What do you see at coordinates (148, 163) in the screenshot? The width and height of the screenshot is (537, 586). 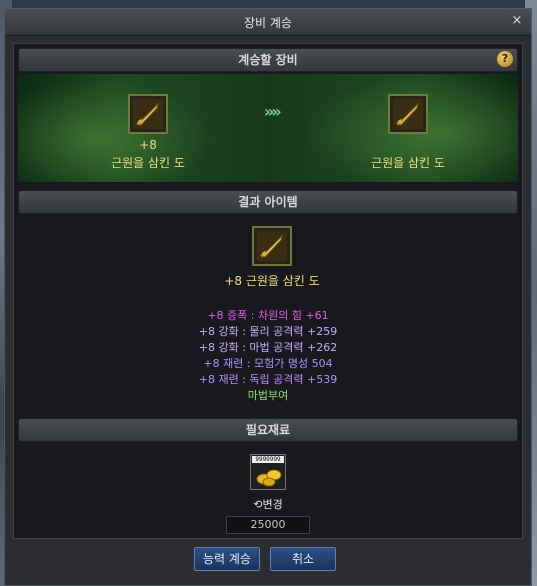 I see `source-item-name: 근원을 삼킨 도` at bounding box center [148, 163].